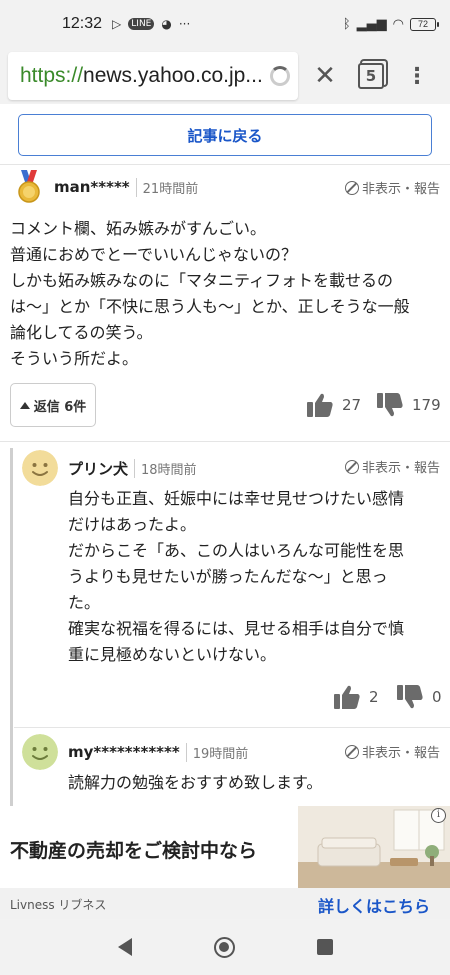 The width and height of the screenshot is (450, 975). I want to click on ad-info-icon: i, so click(438, 815).